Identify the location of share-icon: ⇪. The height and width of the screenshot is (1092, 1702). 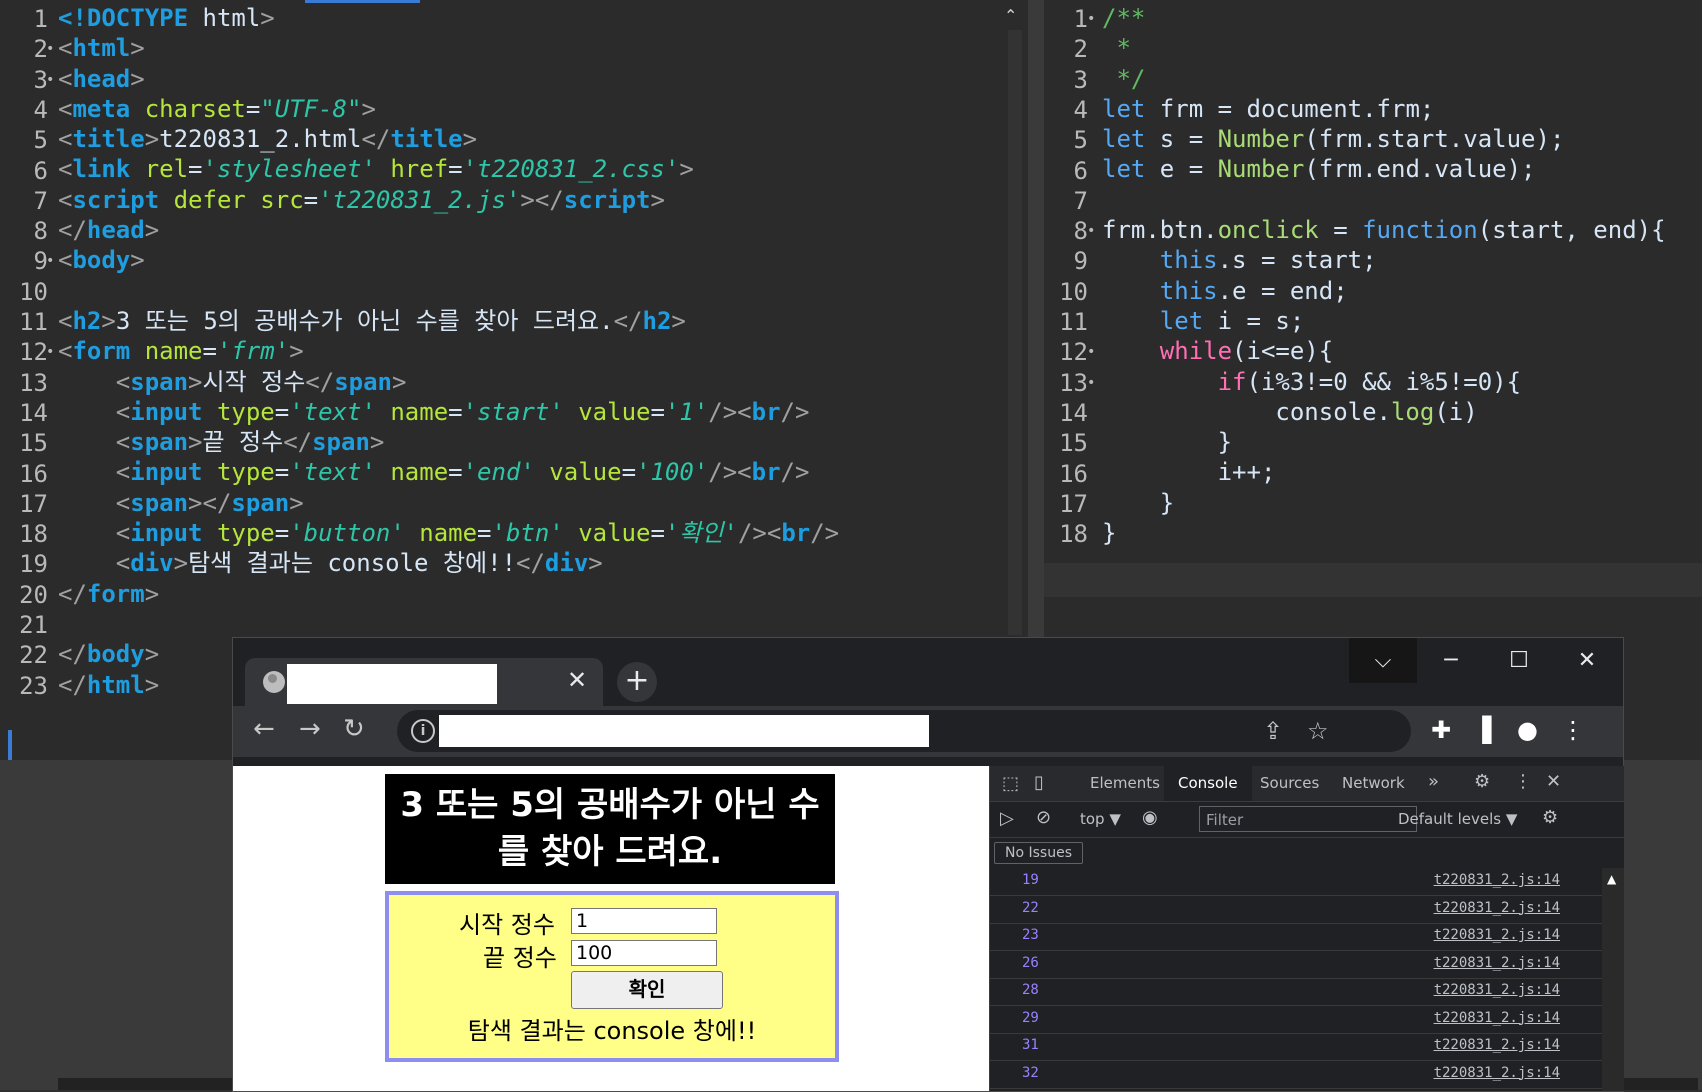
(1273, 731).